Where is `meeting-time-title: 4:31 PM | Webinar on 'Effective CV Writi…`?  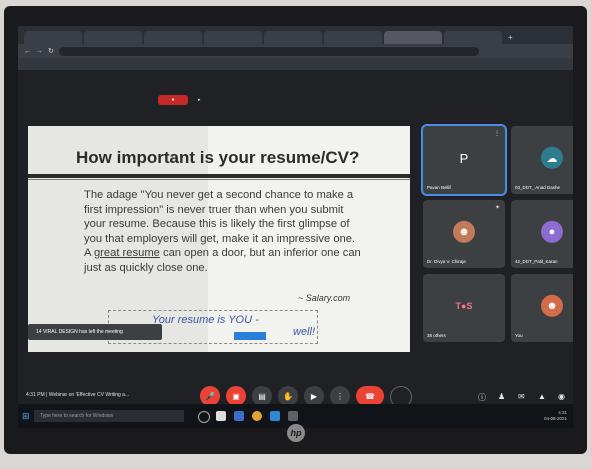 meeting-time-title: 4:31 PM | Webinar on 'Effective CV Writi… is located at coordinates (78, 395).